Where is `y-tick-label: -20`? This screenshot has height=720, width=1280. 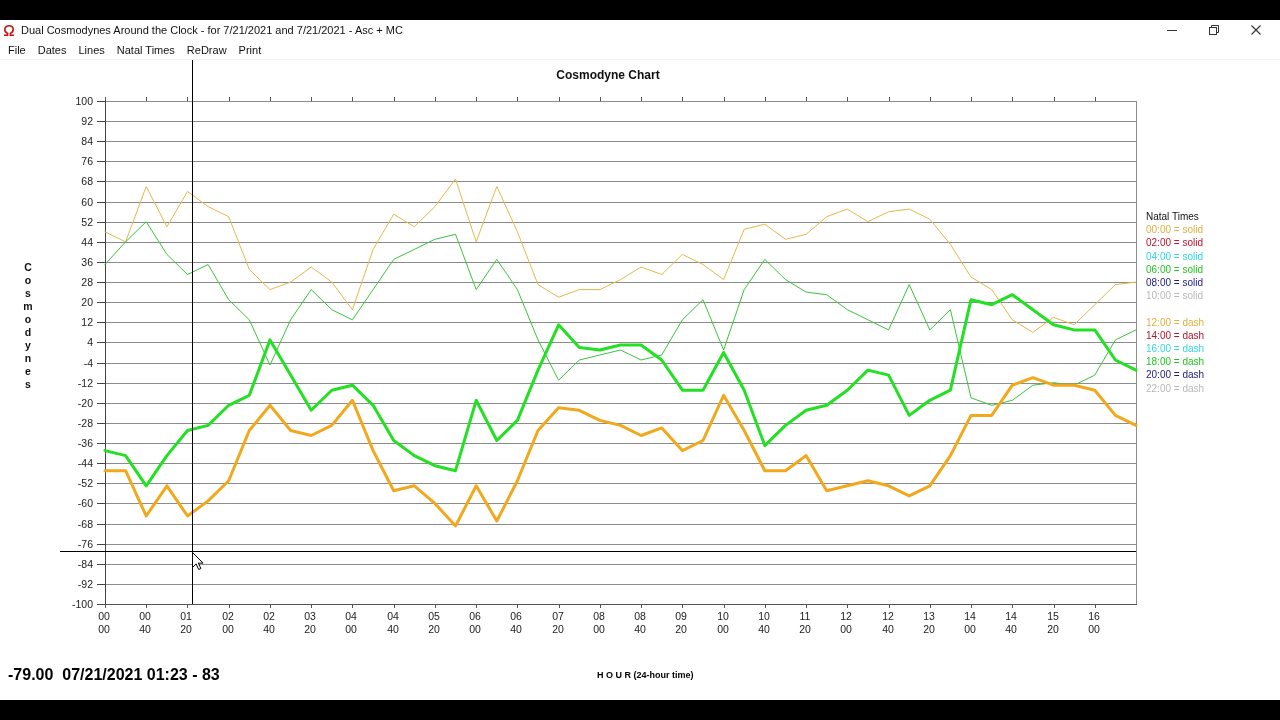 y-tick-label: -20 is located at coordinates (85, 403).